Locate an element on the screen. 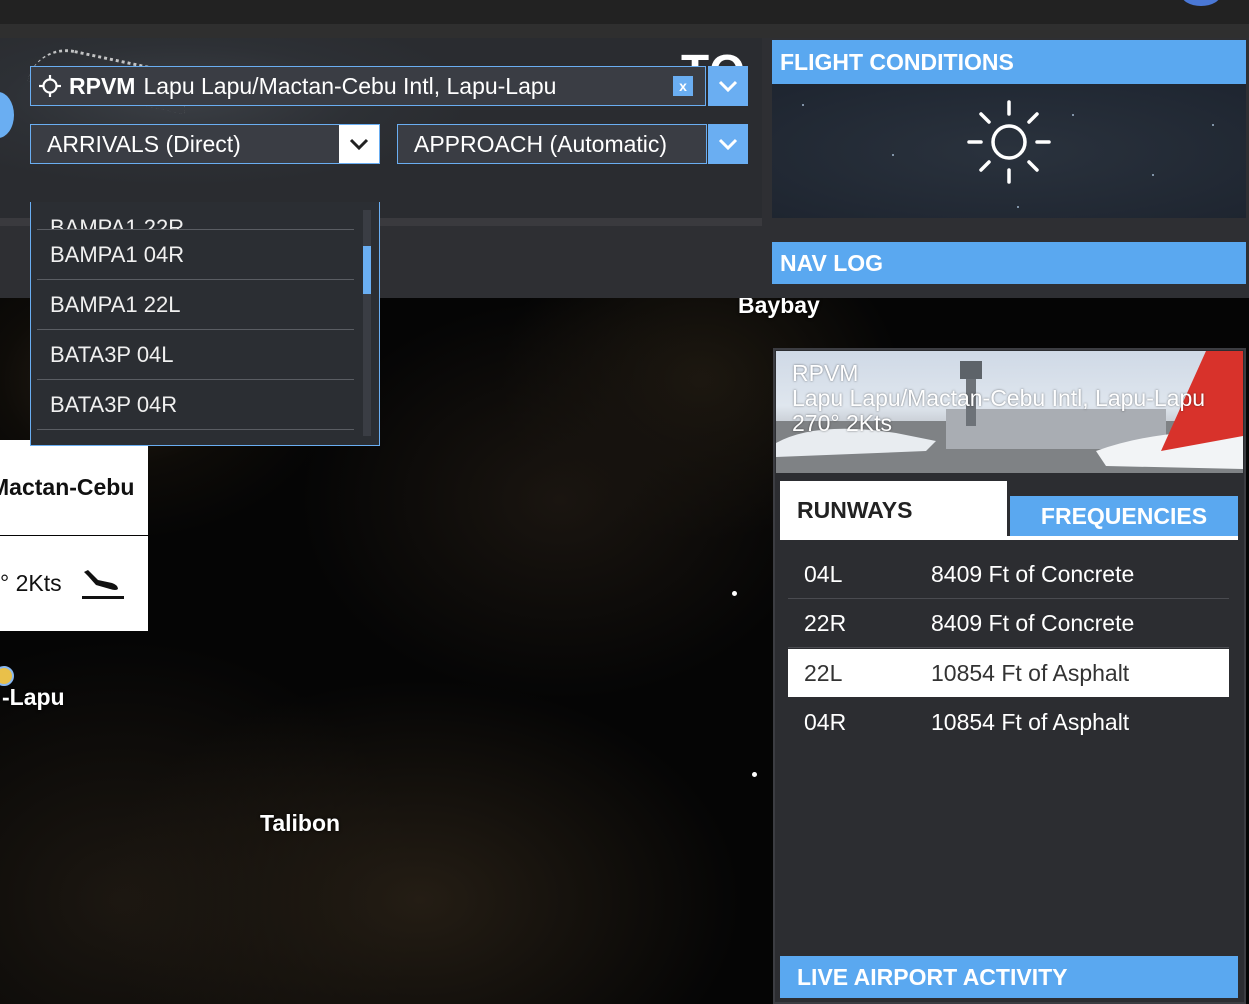 The image size is (1249, 1004). arrivals-dropdown-button is located at coordinates (359, 144).